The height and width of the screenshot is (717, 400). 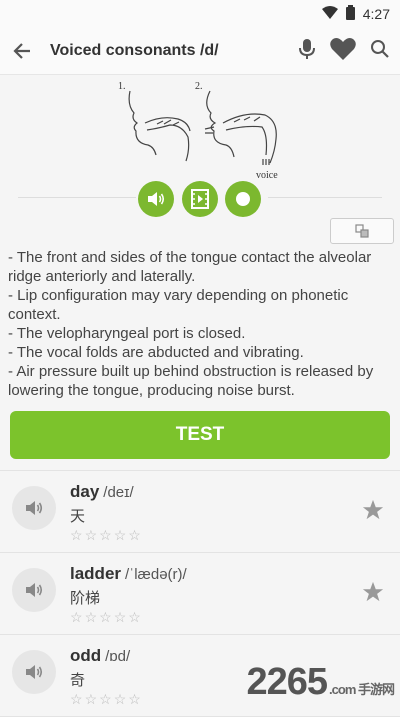 I want to click on media-controls, so click(x=200, y=200).